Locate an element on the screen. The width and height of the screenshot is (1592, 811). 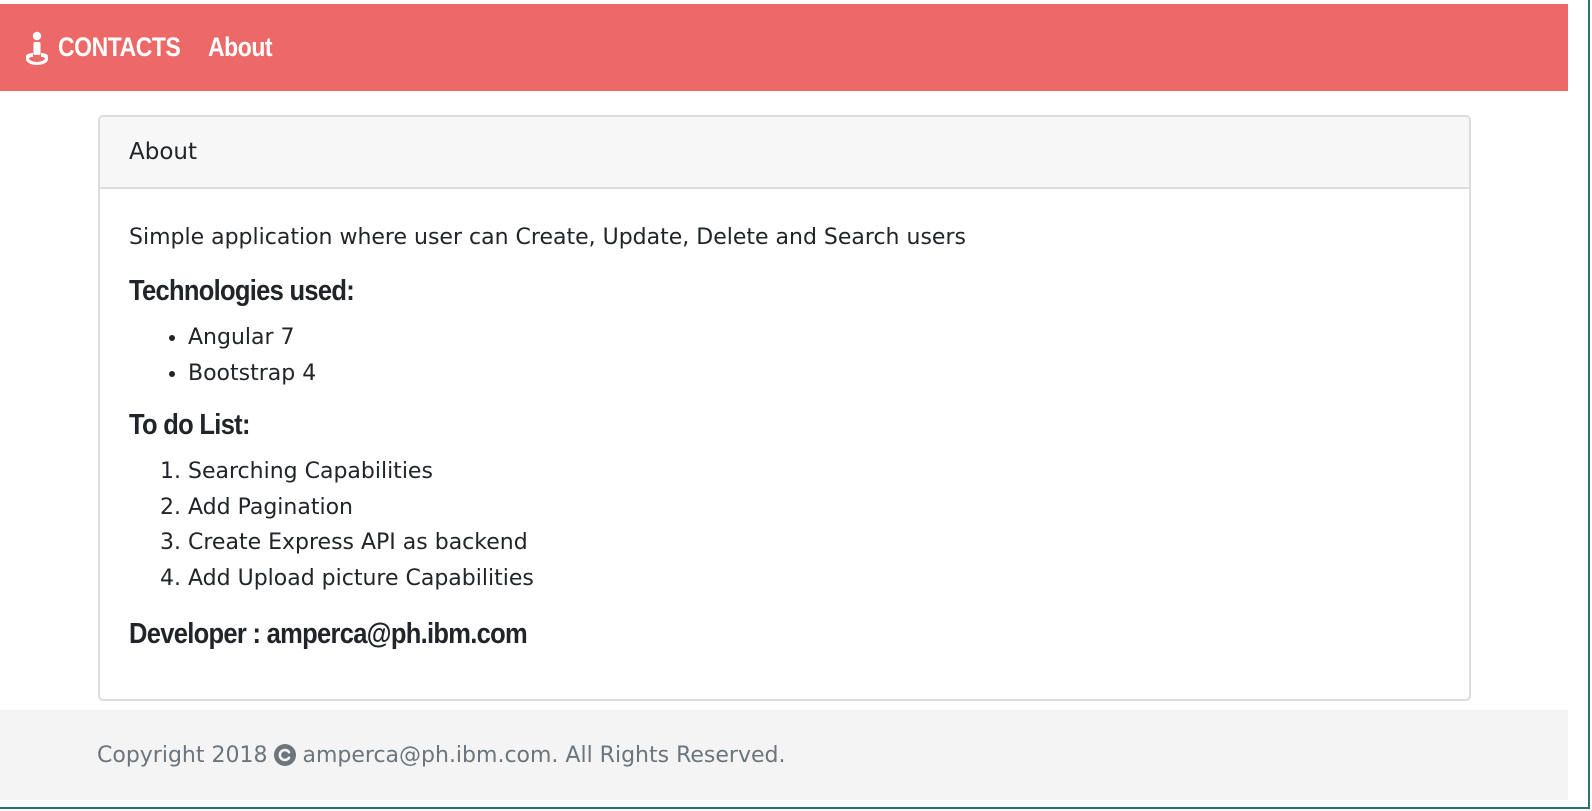
card-header: About is located at coordinates (784, 153).